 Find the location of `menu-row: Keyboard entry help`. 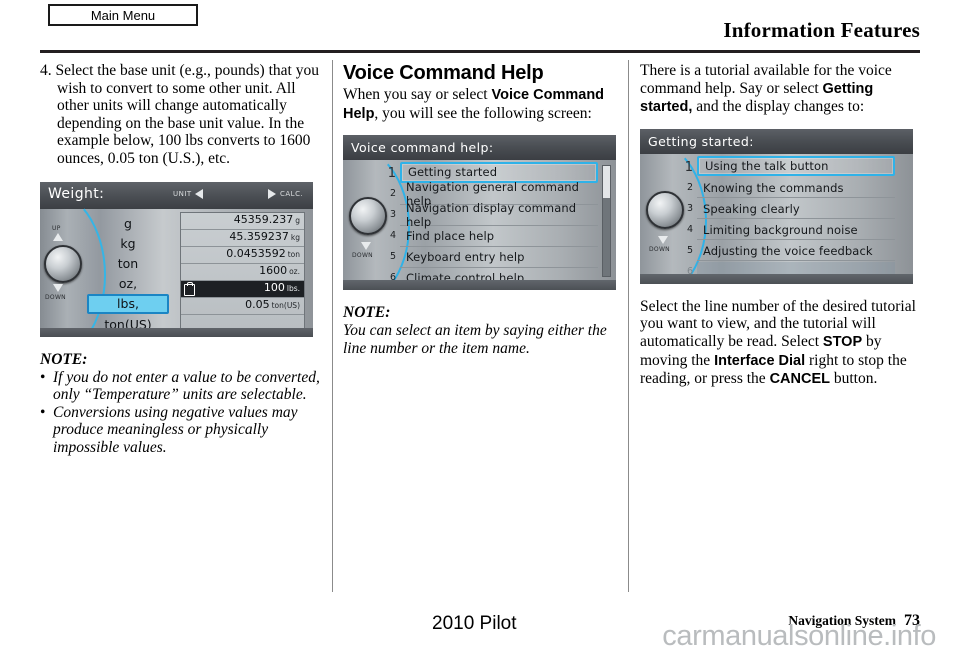

menu-row: Keyboard entry help is located at coordinates (499, 257).